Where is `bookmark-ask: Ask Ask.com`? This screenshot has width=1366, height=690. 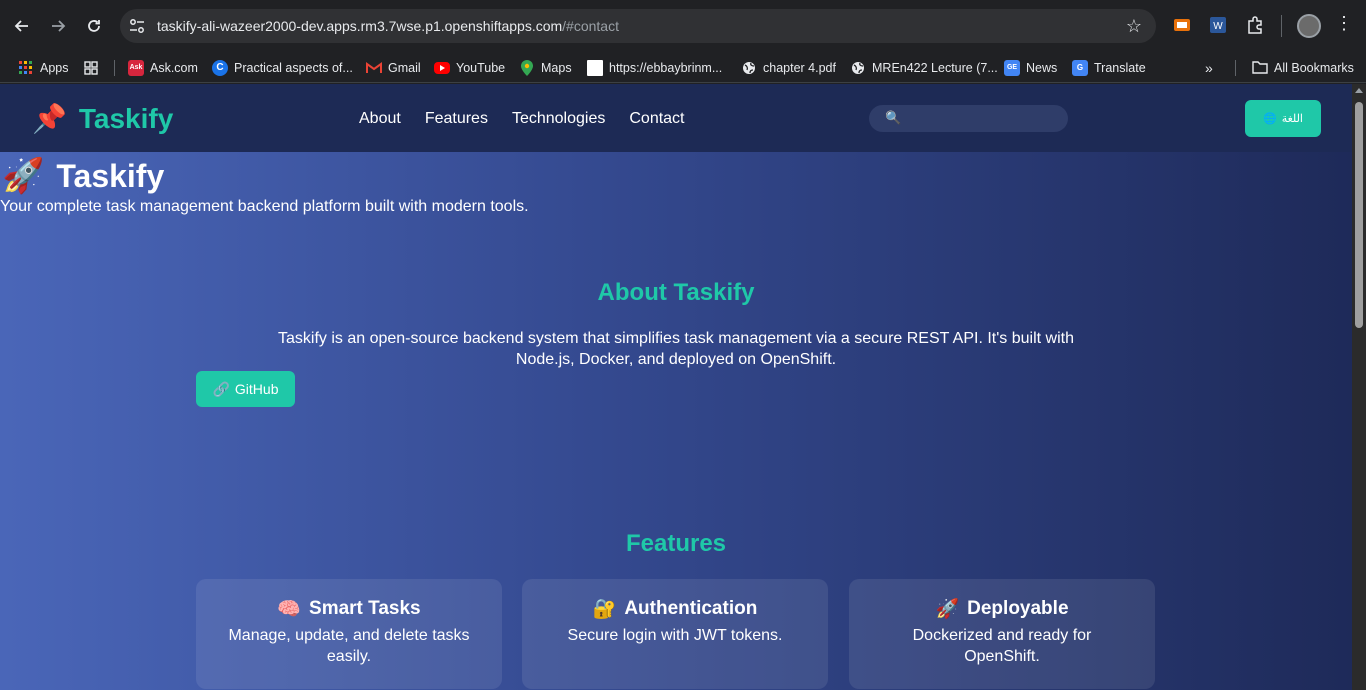 bookmark-ask: Ask Ask.com is located at coordinates (163, 67).